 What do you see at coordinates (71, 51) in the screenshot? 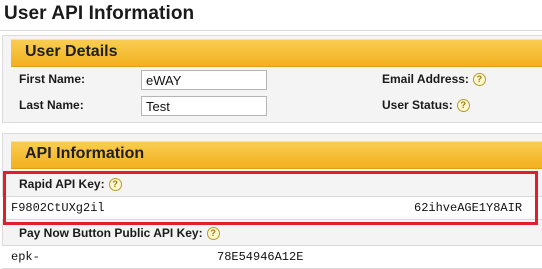
I see `user-details-heading: User Details` at bounding box center [71, 51].